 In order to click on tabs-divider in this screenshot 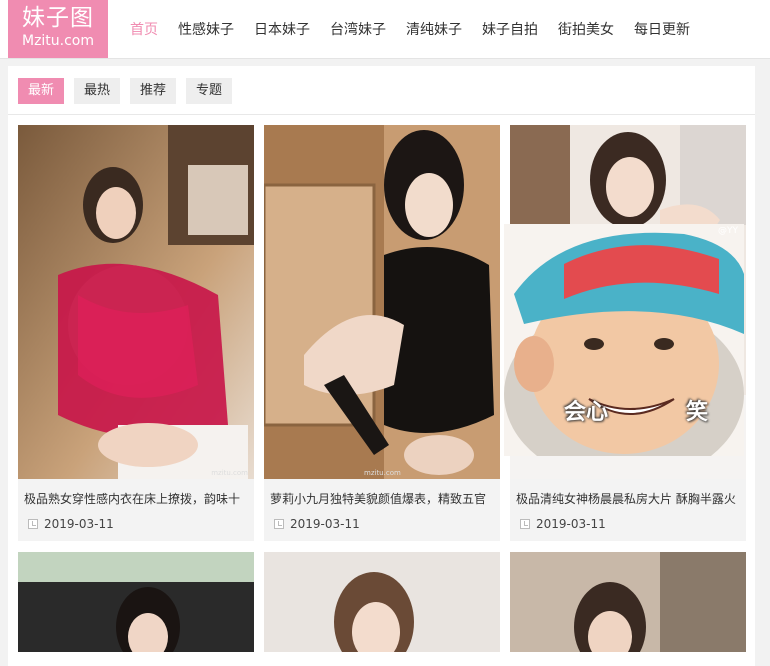, I will do `click(381, 114)`.